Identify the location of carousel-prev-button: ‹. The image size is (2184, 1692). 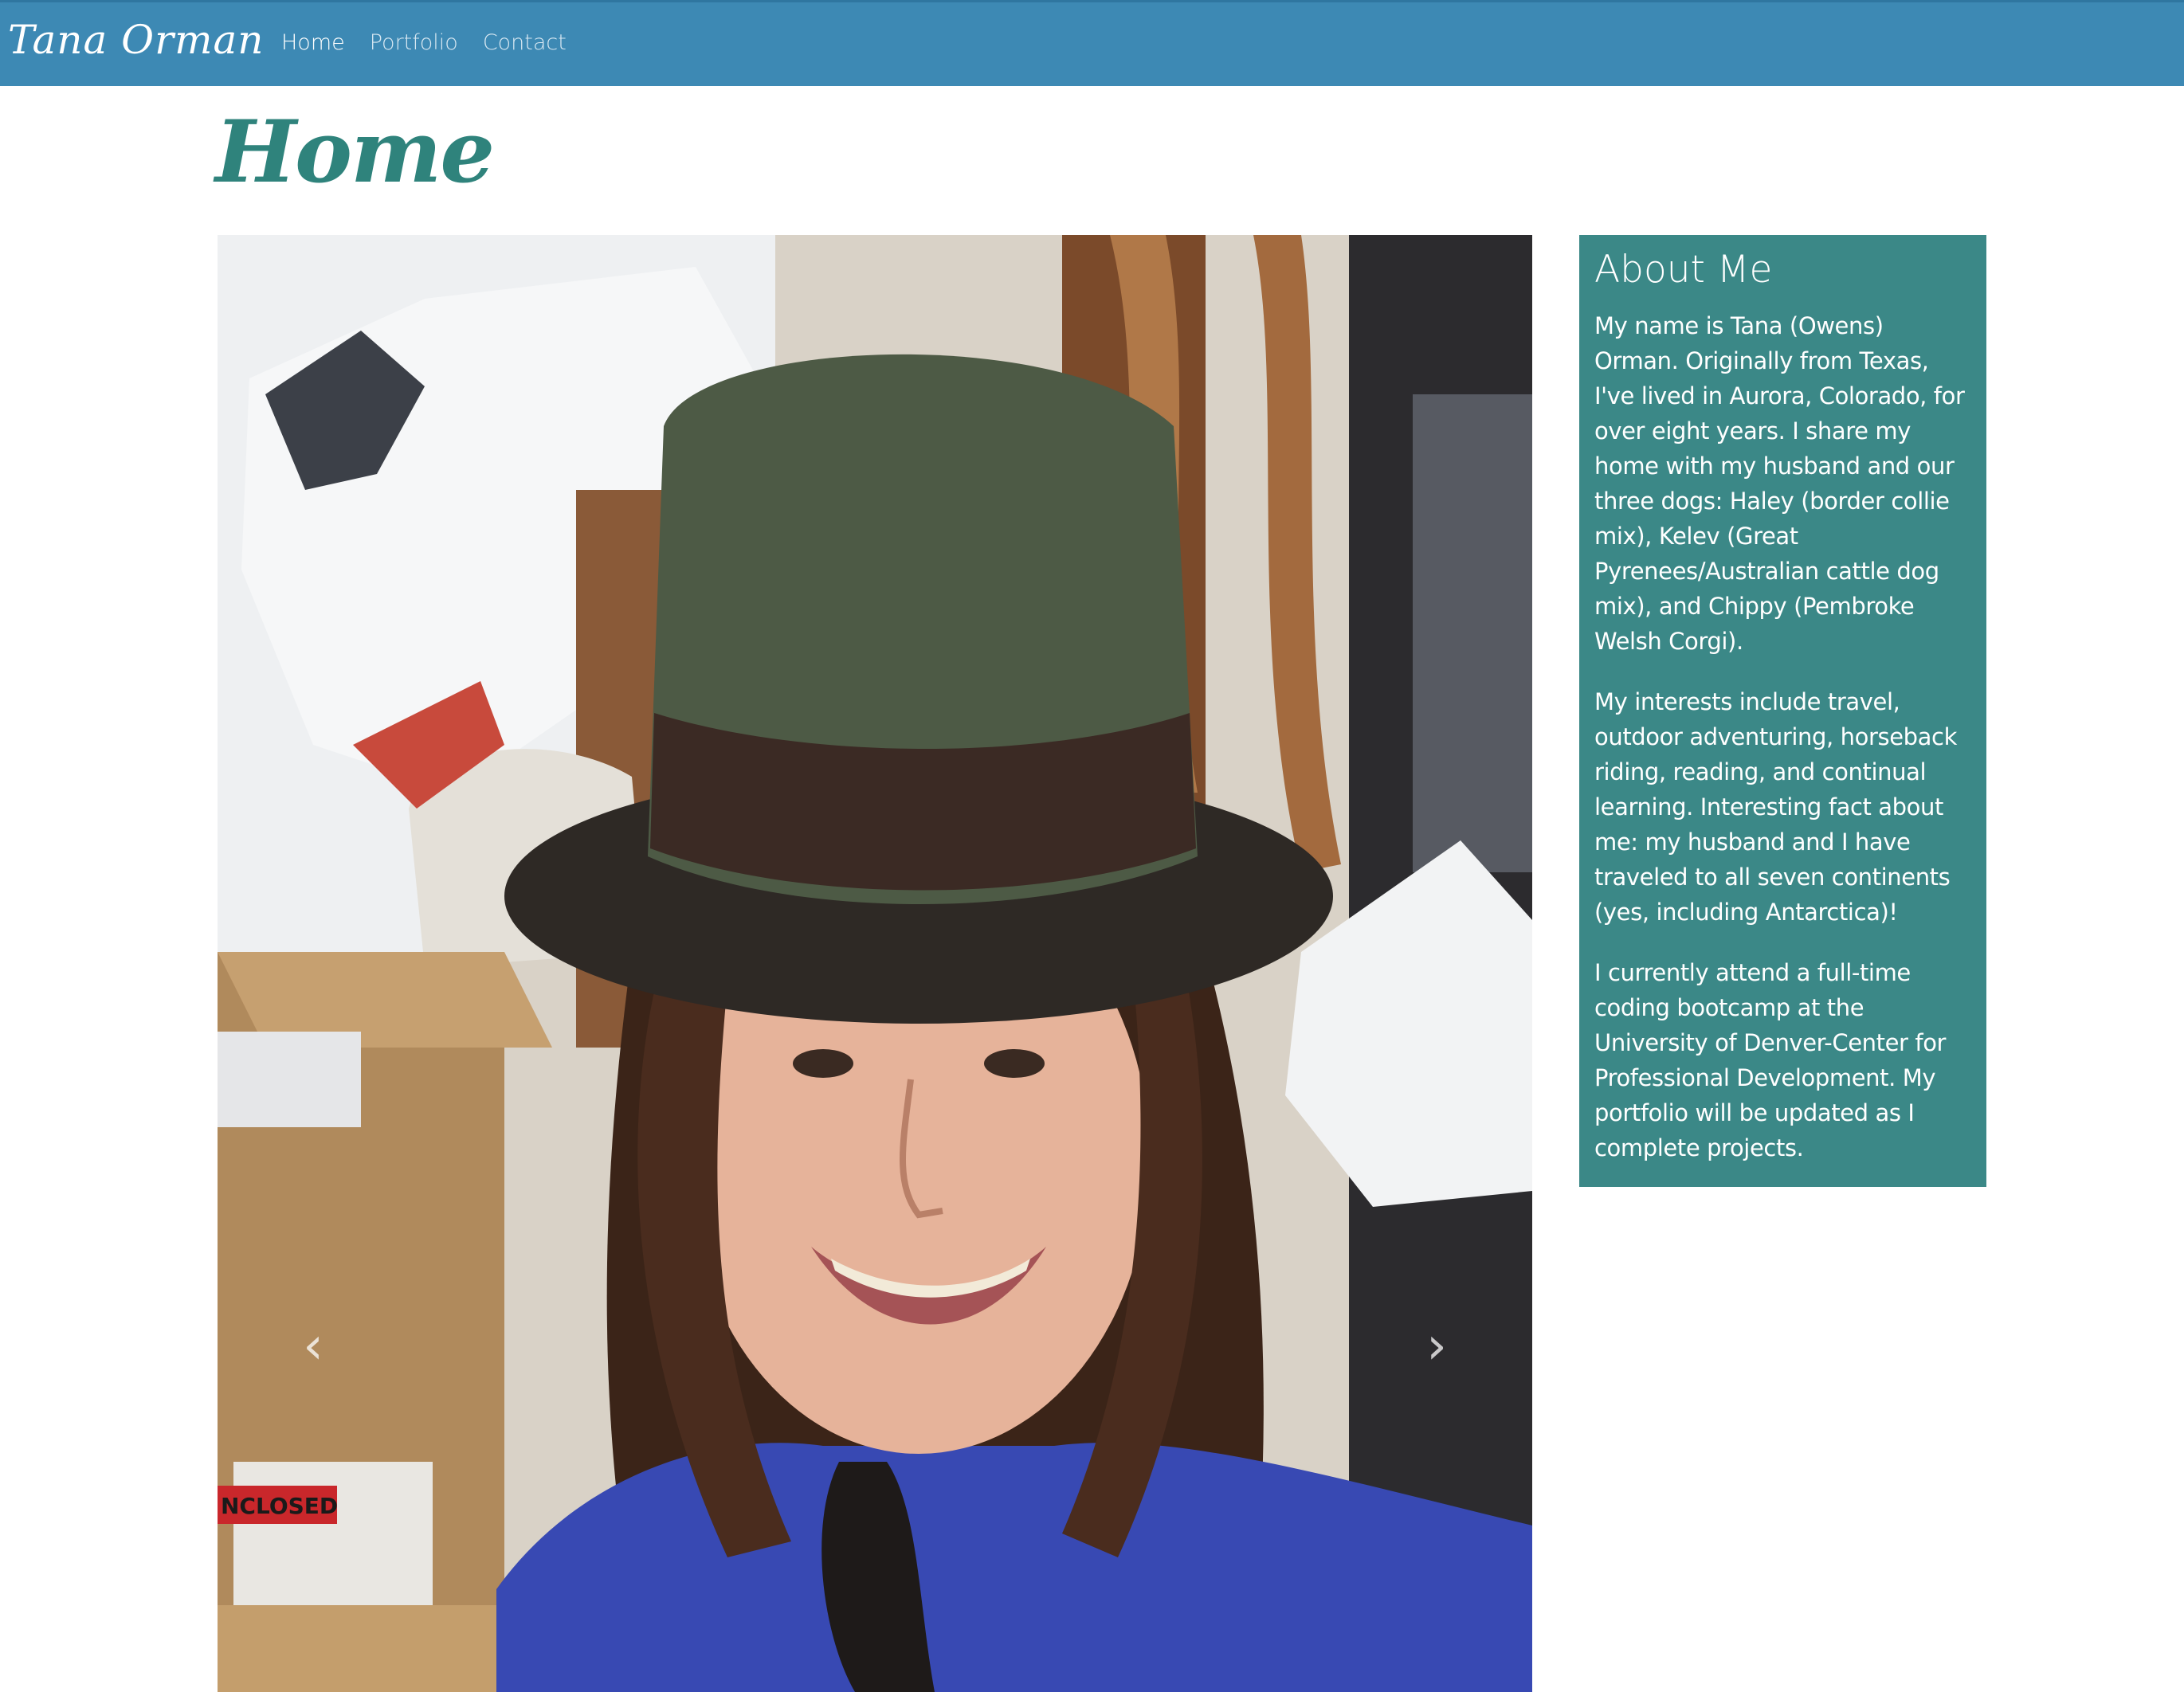
(313, 1346).